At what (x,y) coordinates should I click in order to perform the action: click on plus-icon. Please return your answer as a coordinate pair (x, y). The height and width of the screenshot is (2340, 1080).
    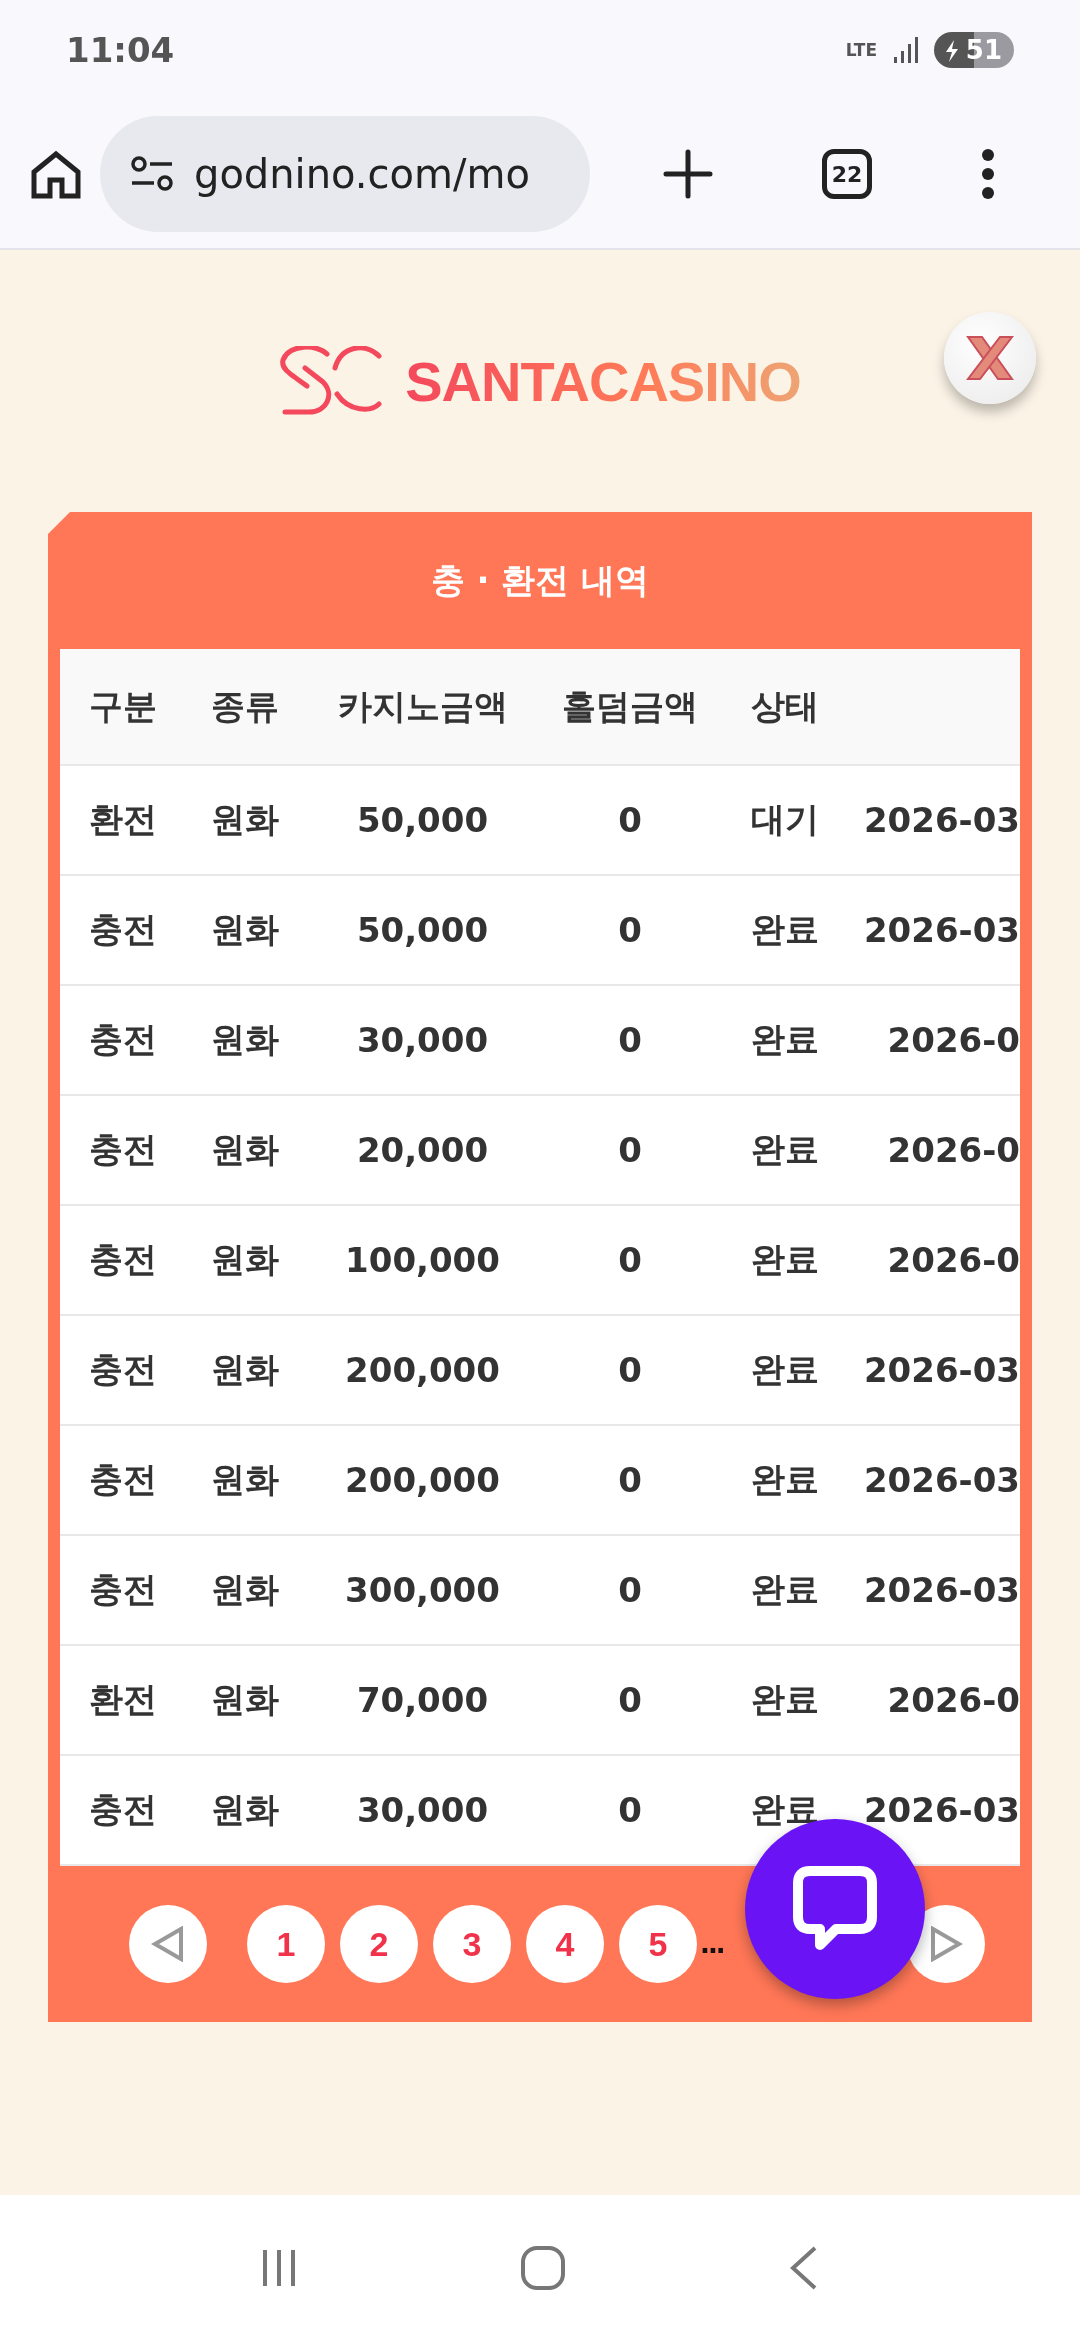
    Looking at the image, I should click on (687, 174).